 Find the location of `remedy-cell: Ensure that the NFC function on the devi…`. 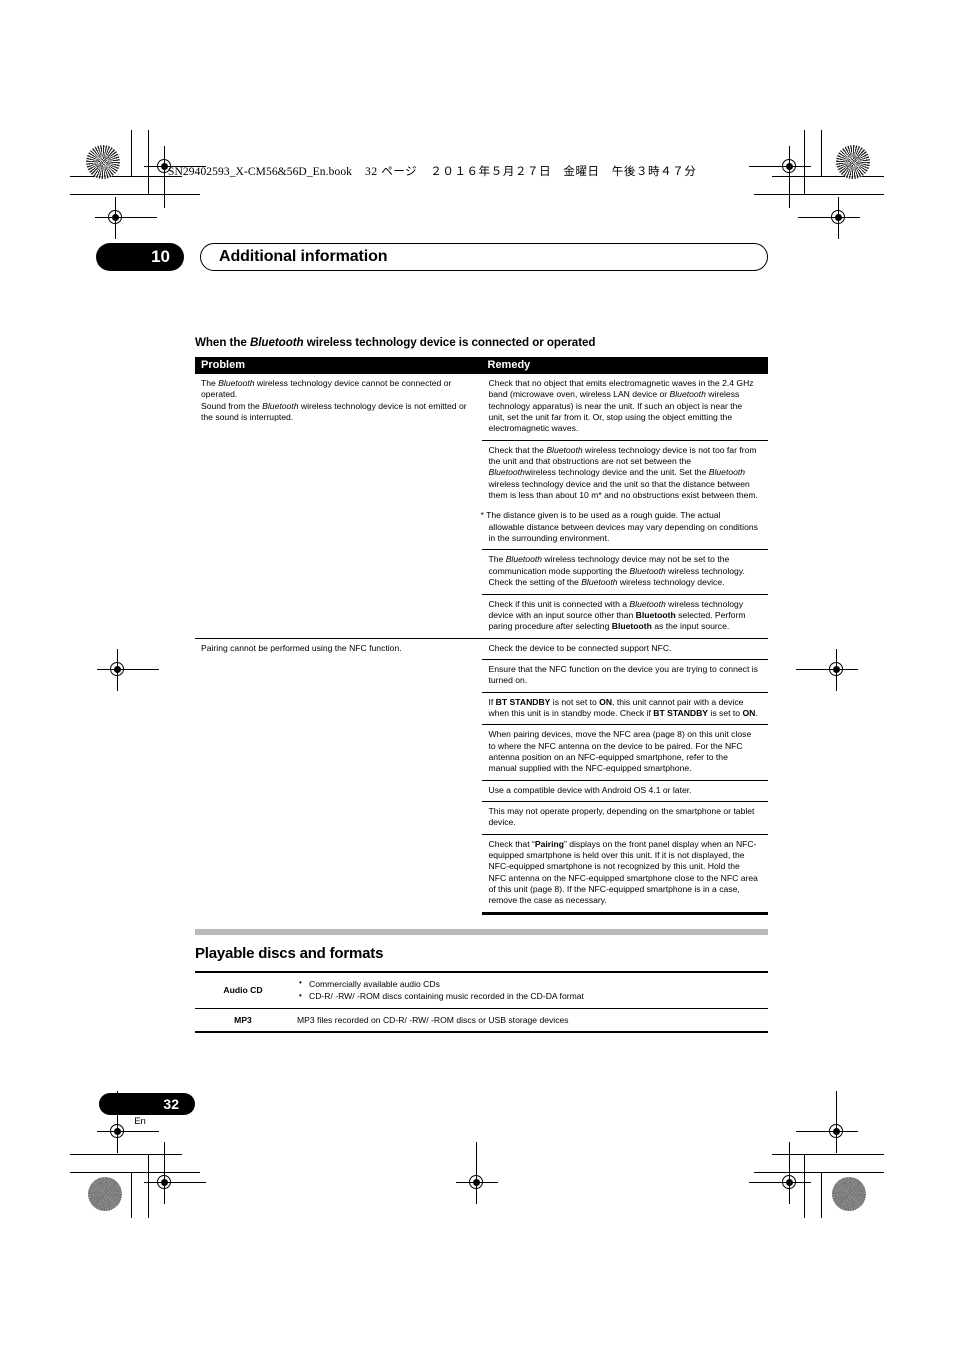

remedy-cell: Ensure that the NFC function on the devi… is located at coordinates (624, 675).